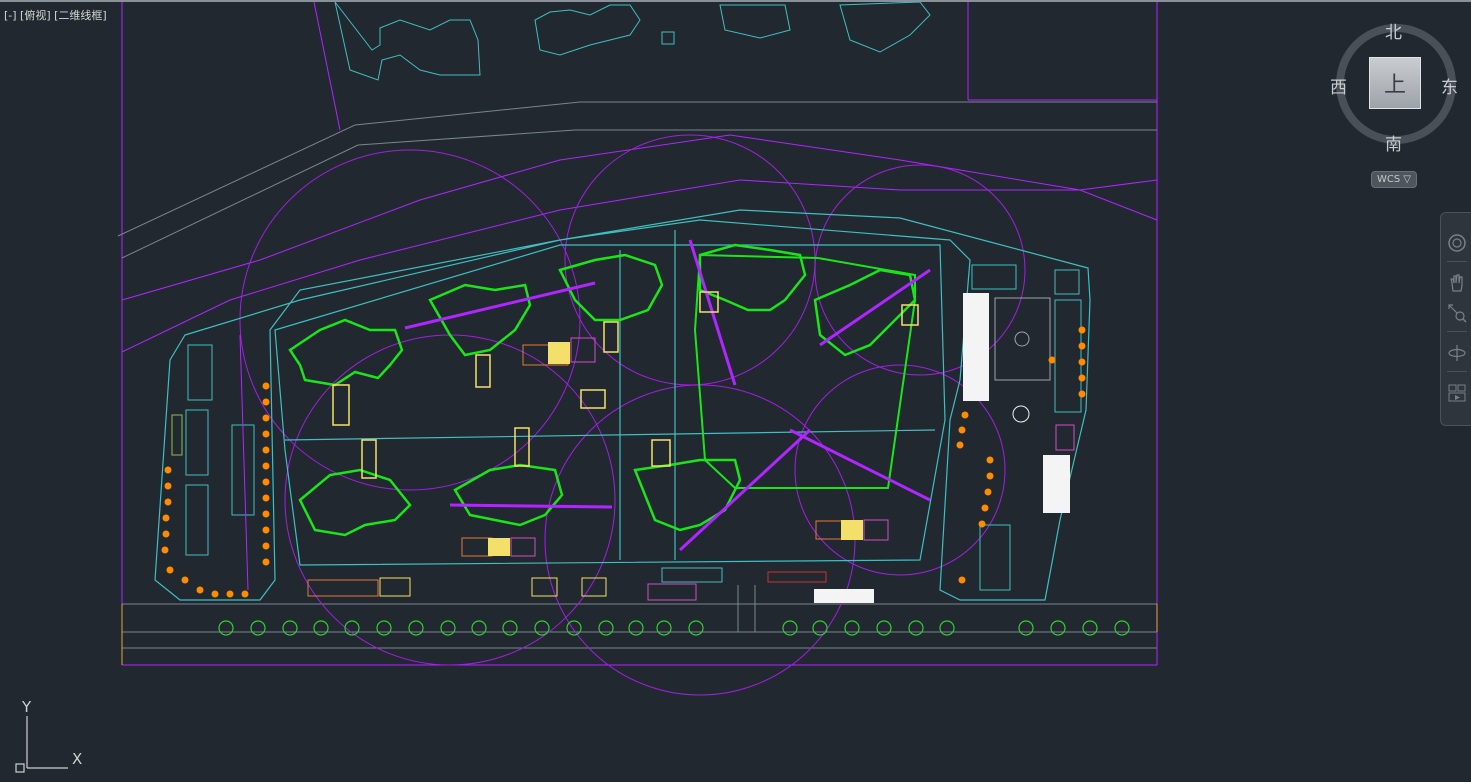 This screenshot has height=782, width=1471. I want to click on zoom-extents-icon, so click(1457, 313).